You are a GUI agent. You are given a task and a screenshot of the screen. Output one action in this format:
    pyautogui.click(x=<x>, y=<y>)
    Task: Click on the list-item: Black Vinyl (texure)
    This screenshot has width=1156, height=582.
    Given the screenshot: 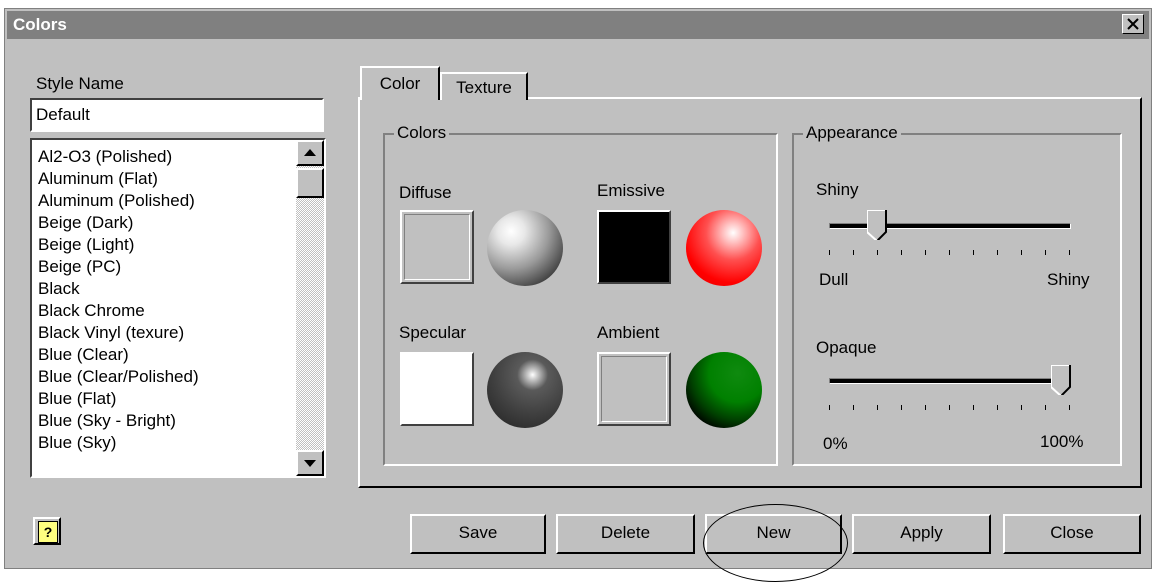 What is the action you would take?
    pyautogui.click(x=118, y=333)
    